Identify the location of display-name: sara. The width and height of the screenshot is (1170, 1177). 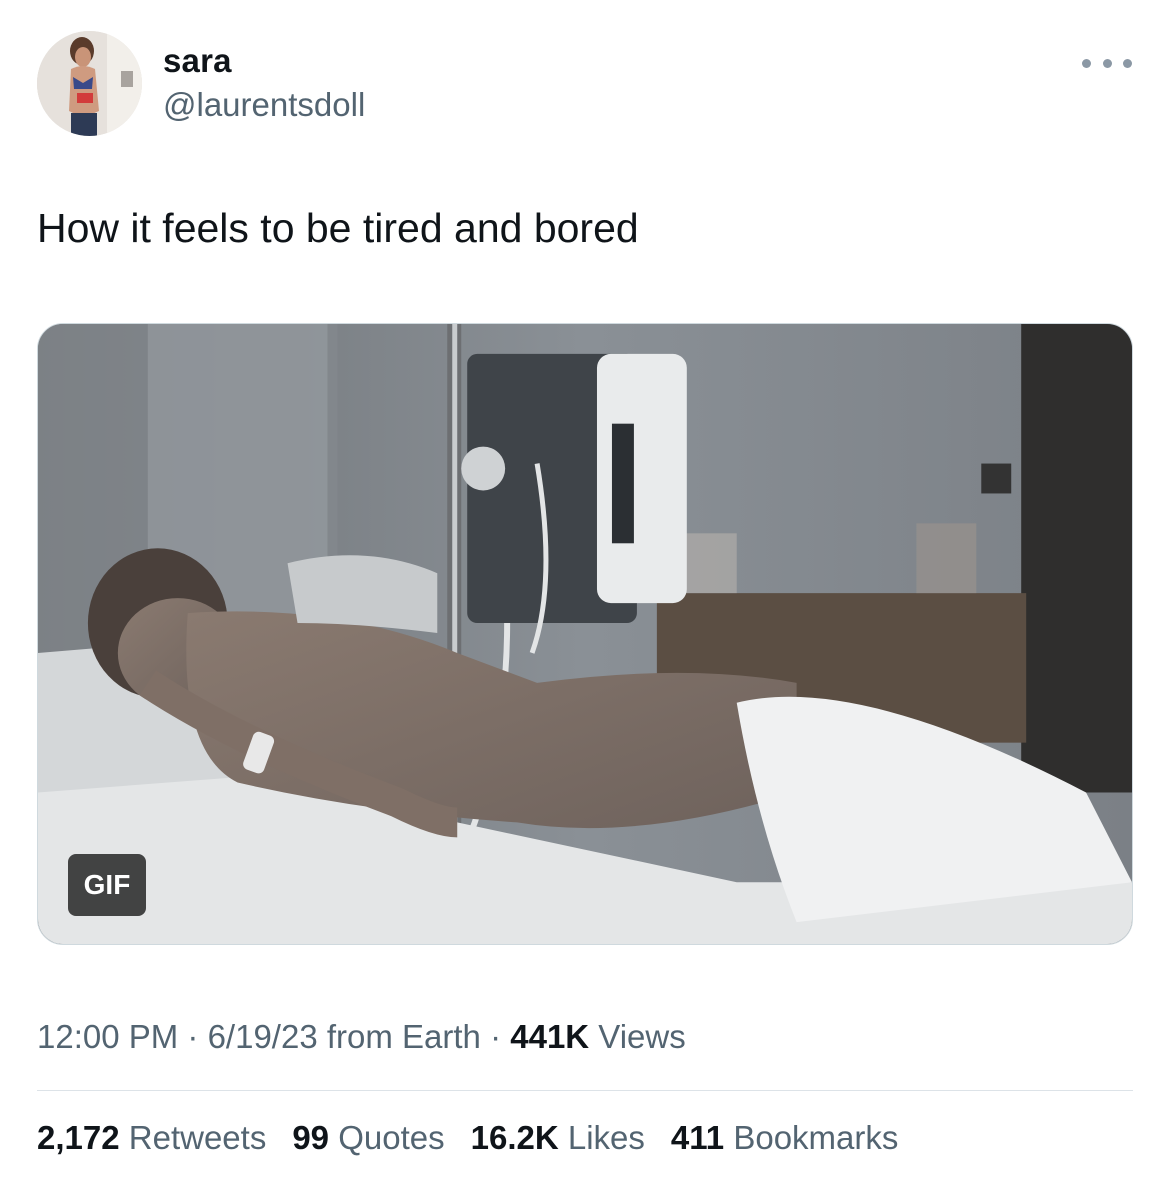
(197, 61).